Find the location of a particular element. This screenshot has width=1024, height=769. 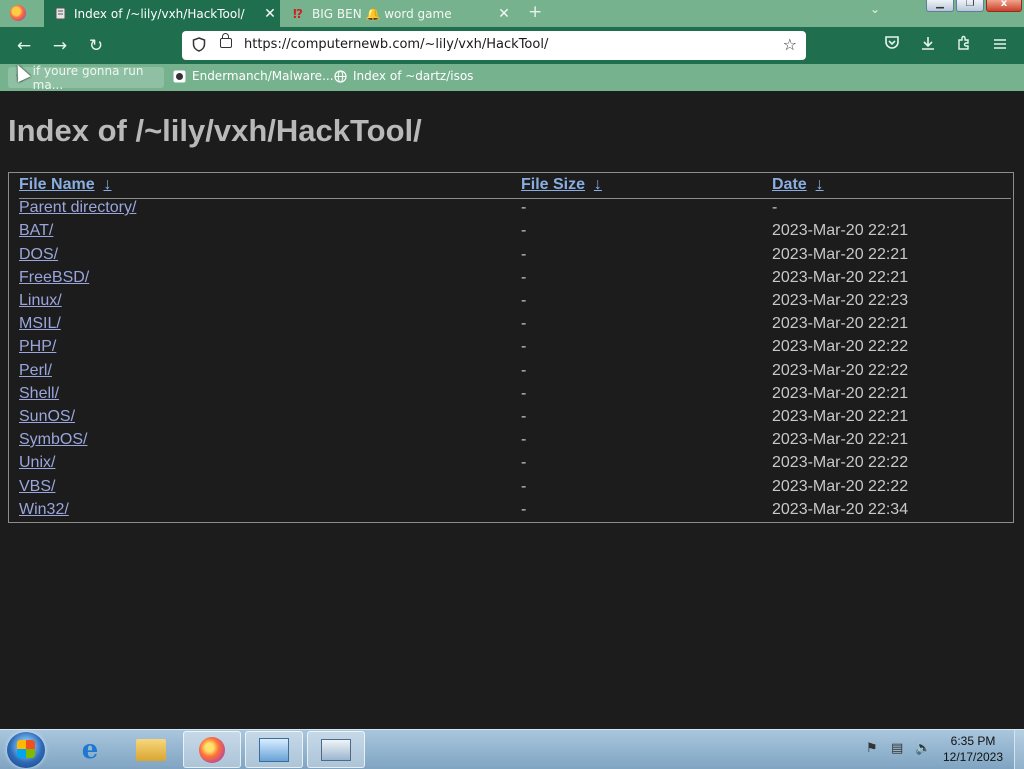

back-button: ← is located at coordinates (24, 46).